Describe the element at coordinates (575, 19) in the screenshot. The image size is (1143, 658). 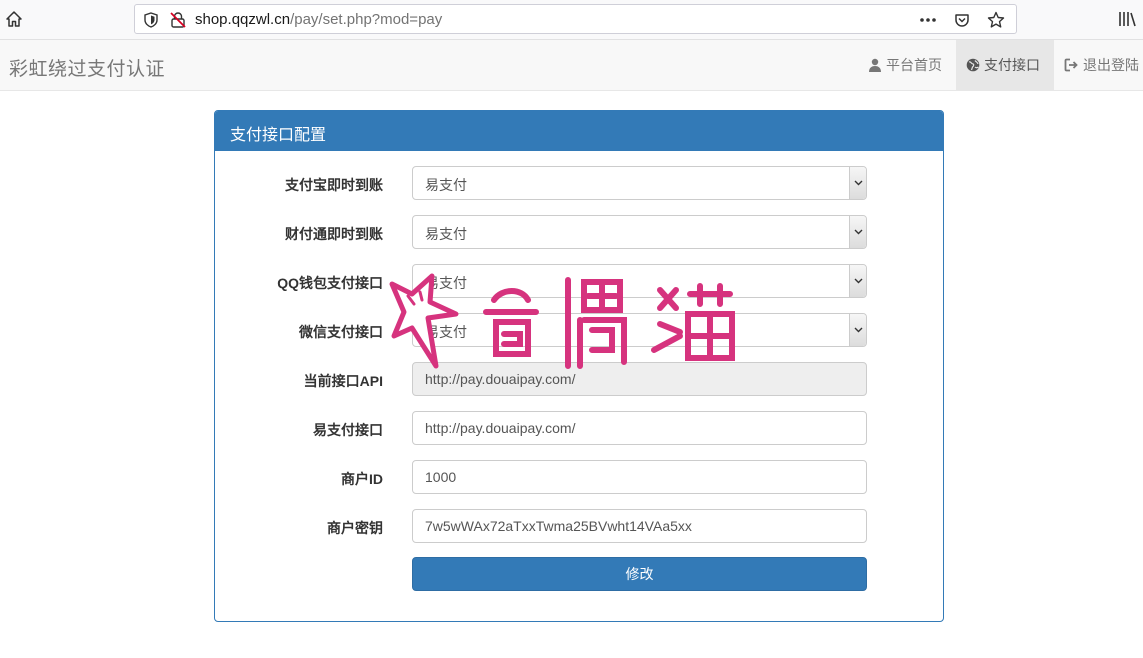
I see `address-bar: shop.qqzwl.cn/pay/set.php?mod=pay` at that location.